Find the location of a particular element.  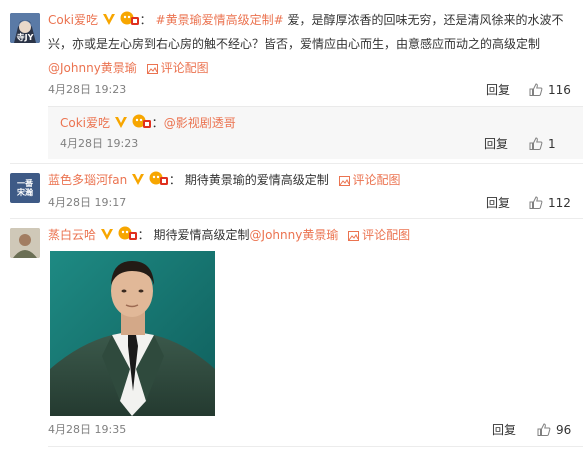

comment-time: 4月28日 19:35 is located at coordinates (87, 429).